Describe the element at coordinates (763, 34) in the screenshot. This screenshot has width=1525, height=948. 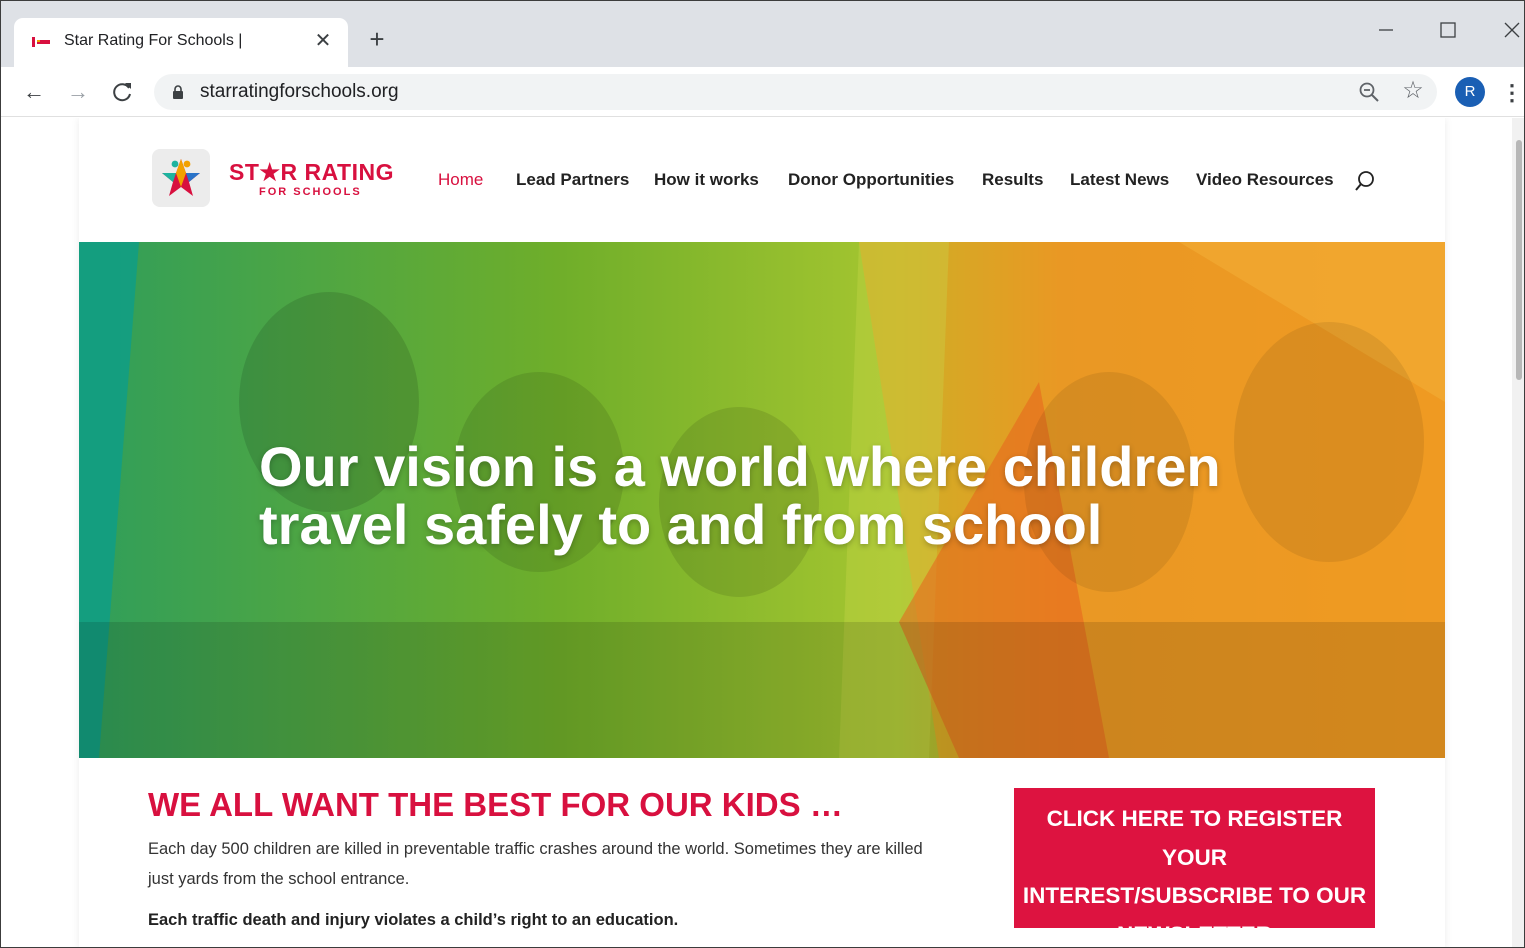
I see `tab-strip: Star Rating For Schools | ✕ +` at that location.